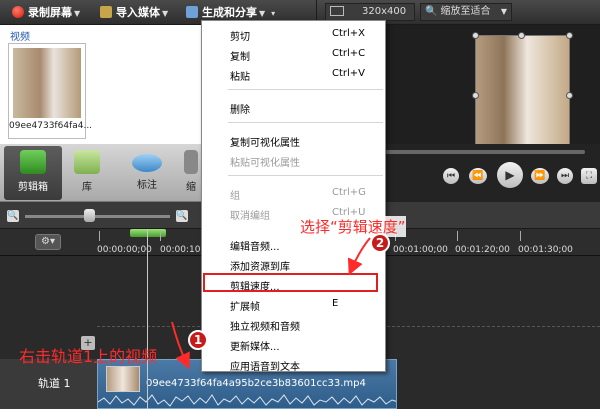 This screenshot has height=409, width=600. What do you see at coordinates (271, 303) in the screenshot?
I see `annotation-arrows` at bounding box center [271, 303].